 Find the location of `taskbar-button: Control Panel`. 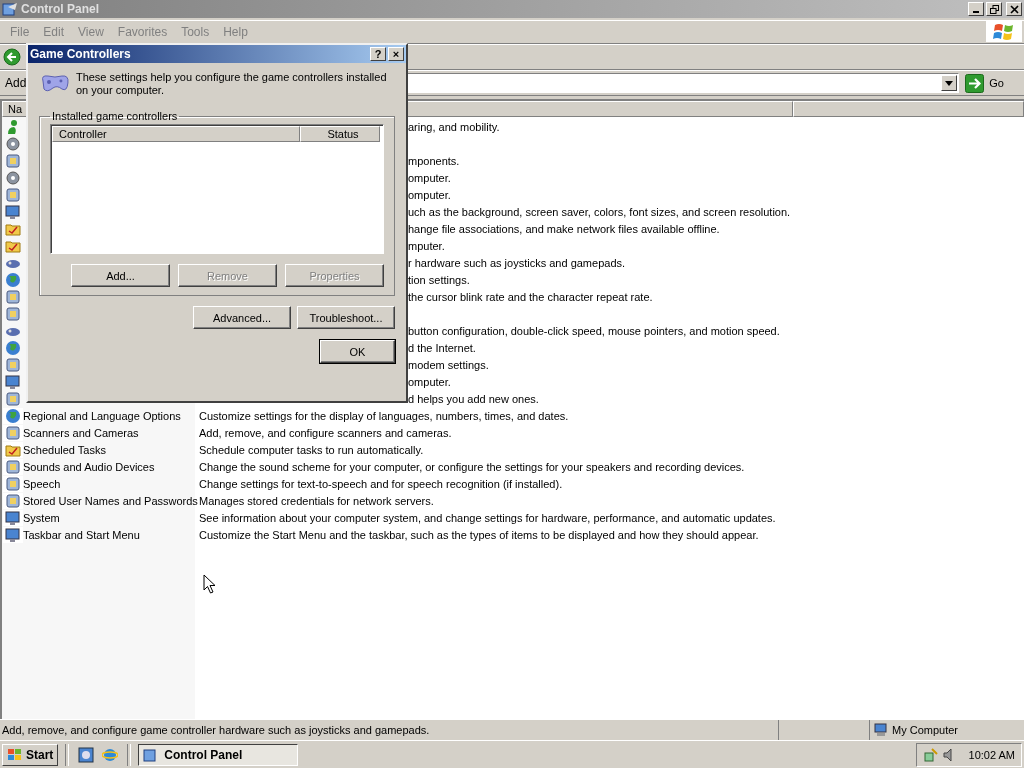

taskbar-button: Control Panel is located at coordinates (218, 755).